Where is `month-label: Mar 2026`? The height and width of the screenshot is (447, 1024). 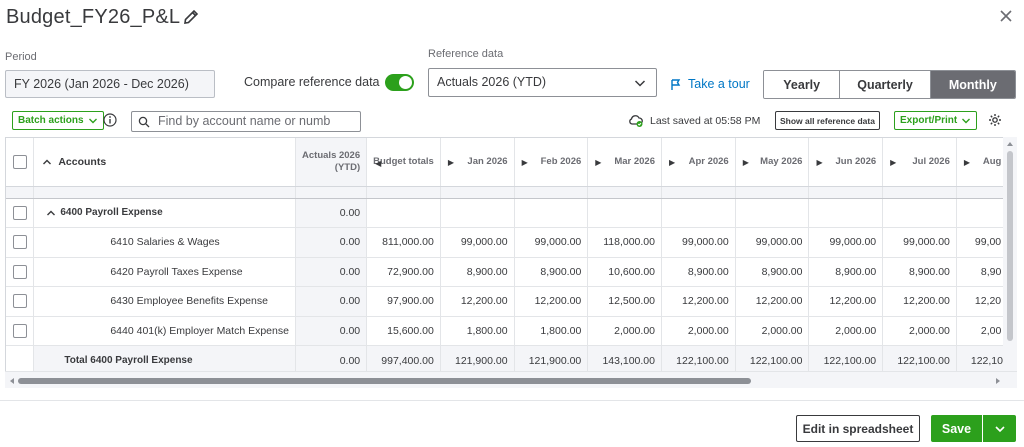
month-label: Mar 2026 is located at coordinates (634, 162).